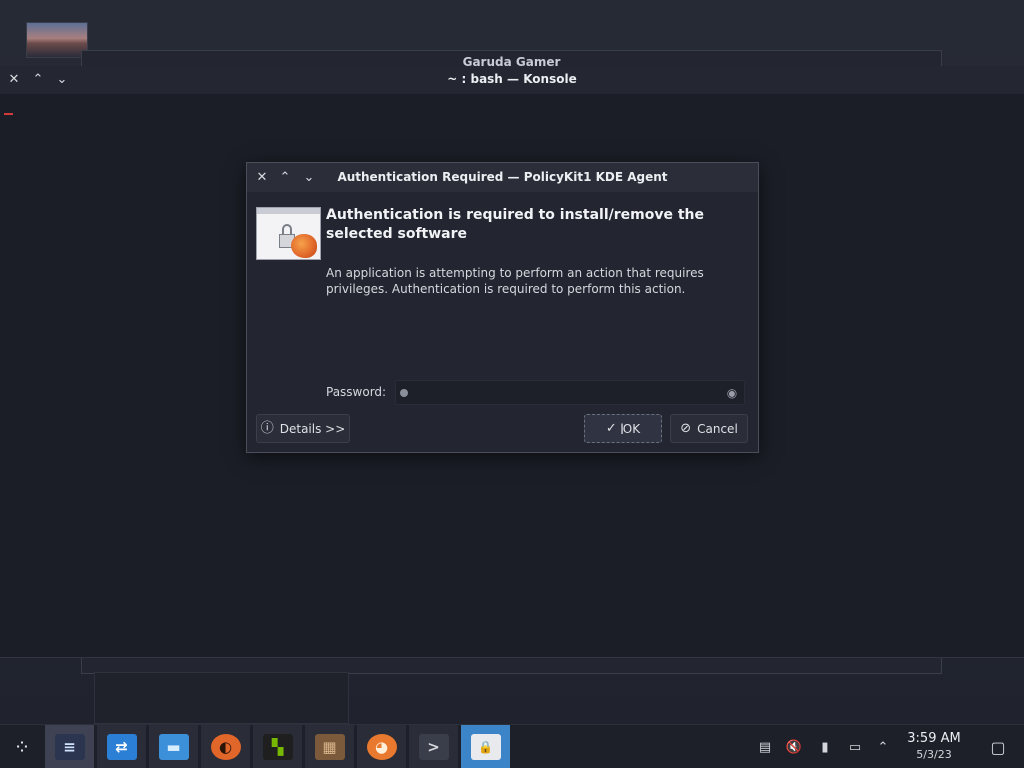  Describe the element at coordinates (855, 747) in the screenshot. I see `network-icon: ▭` at that location.